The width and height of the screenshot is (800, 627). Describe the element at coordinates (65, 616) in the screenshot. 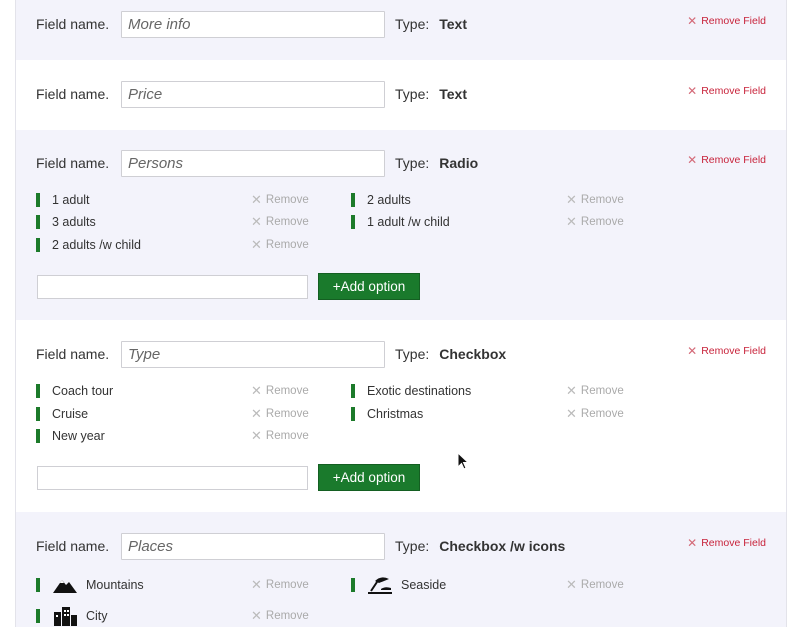

I see `city-icon` at that location.